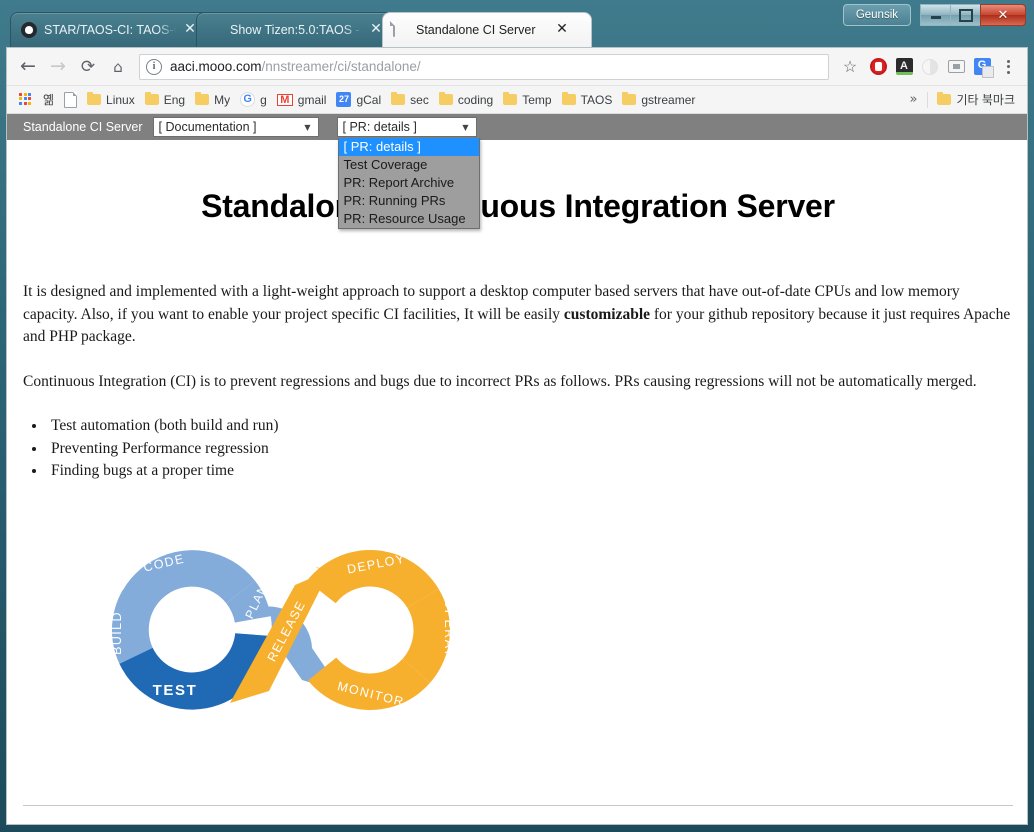  I want to click on reload-button: ⟳, so click(88, 67).